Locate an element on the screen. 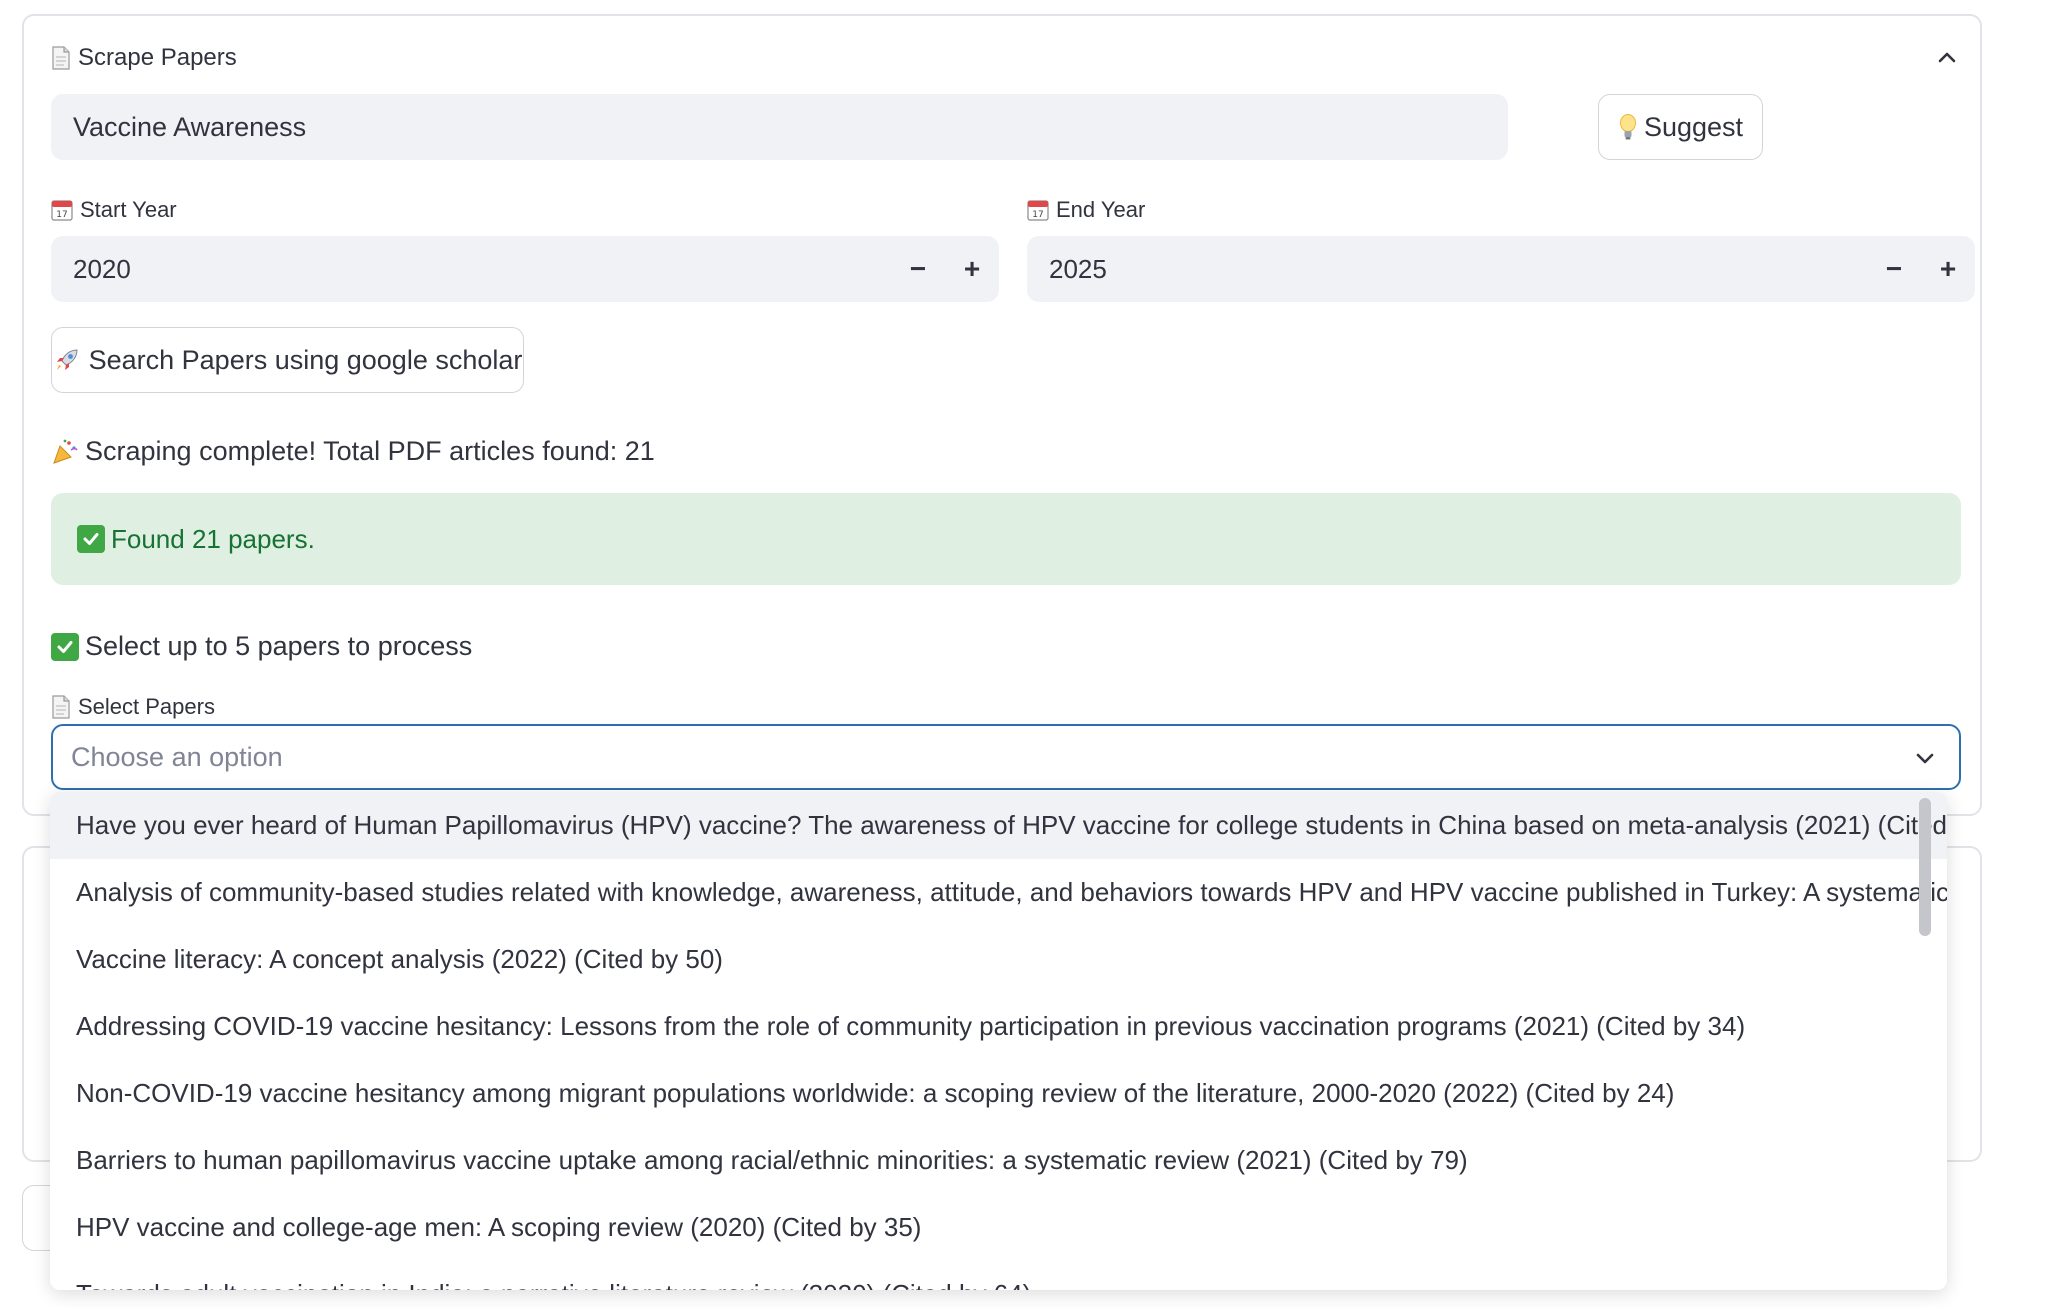  select-papers-label: Select Papers is located at coordinates (132, 707).